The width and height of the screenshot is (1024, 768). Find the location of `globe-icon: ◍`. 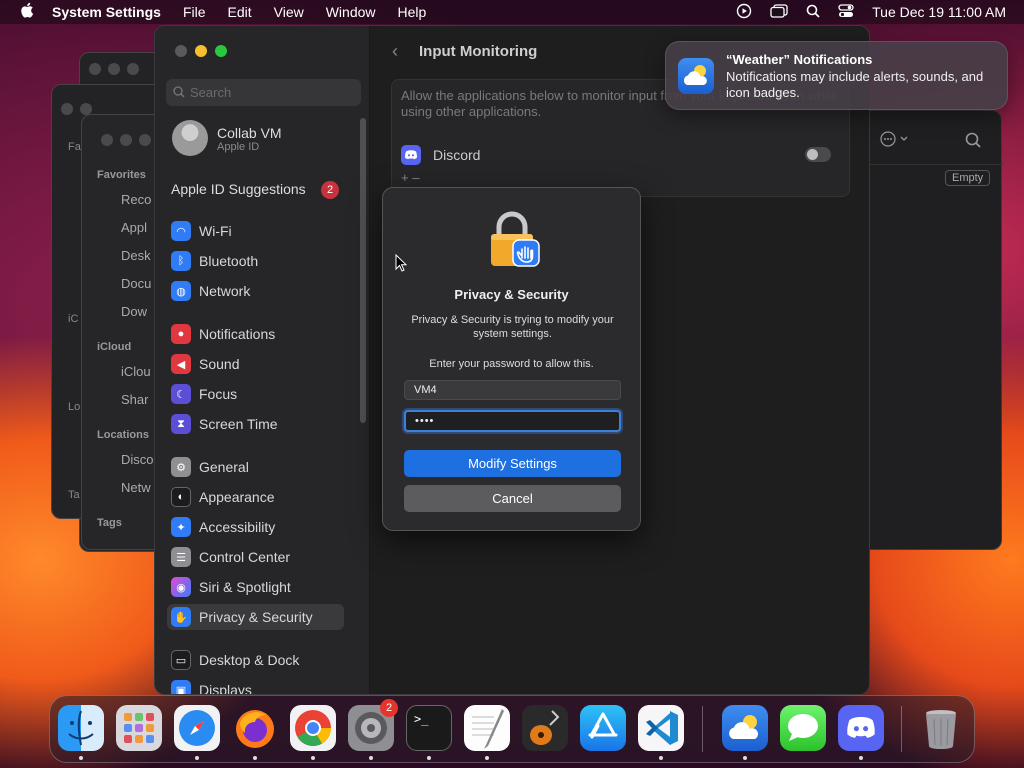

globe-icon: ◍ is located at coordinates (181, 291).